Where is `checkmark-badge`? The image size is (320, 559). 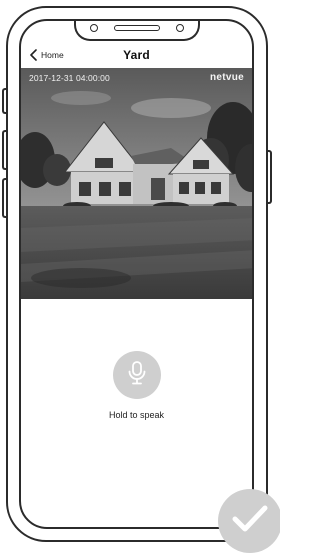 checkmark-badge is located at coordinates (249, 521).